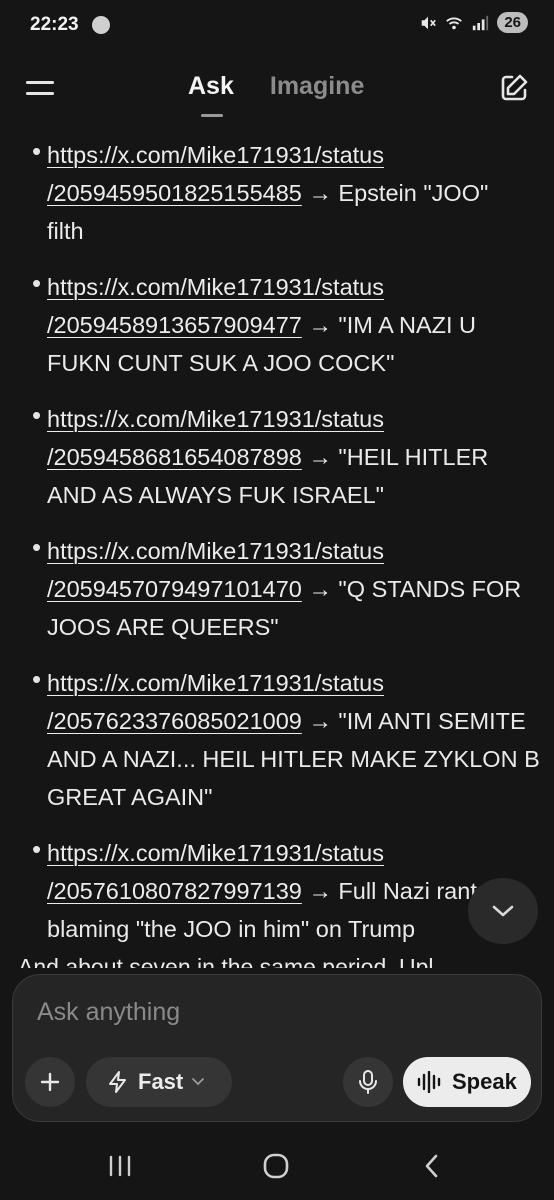 This screenshot has height=1200, width=554. Describe the element at coordinates (174, 193) in the screenshot. I see `link-part-2: /2059459501825155485` at that location.